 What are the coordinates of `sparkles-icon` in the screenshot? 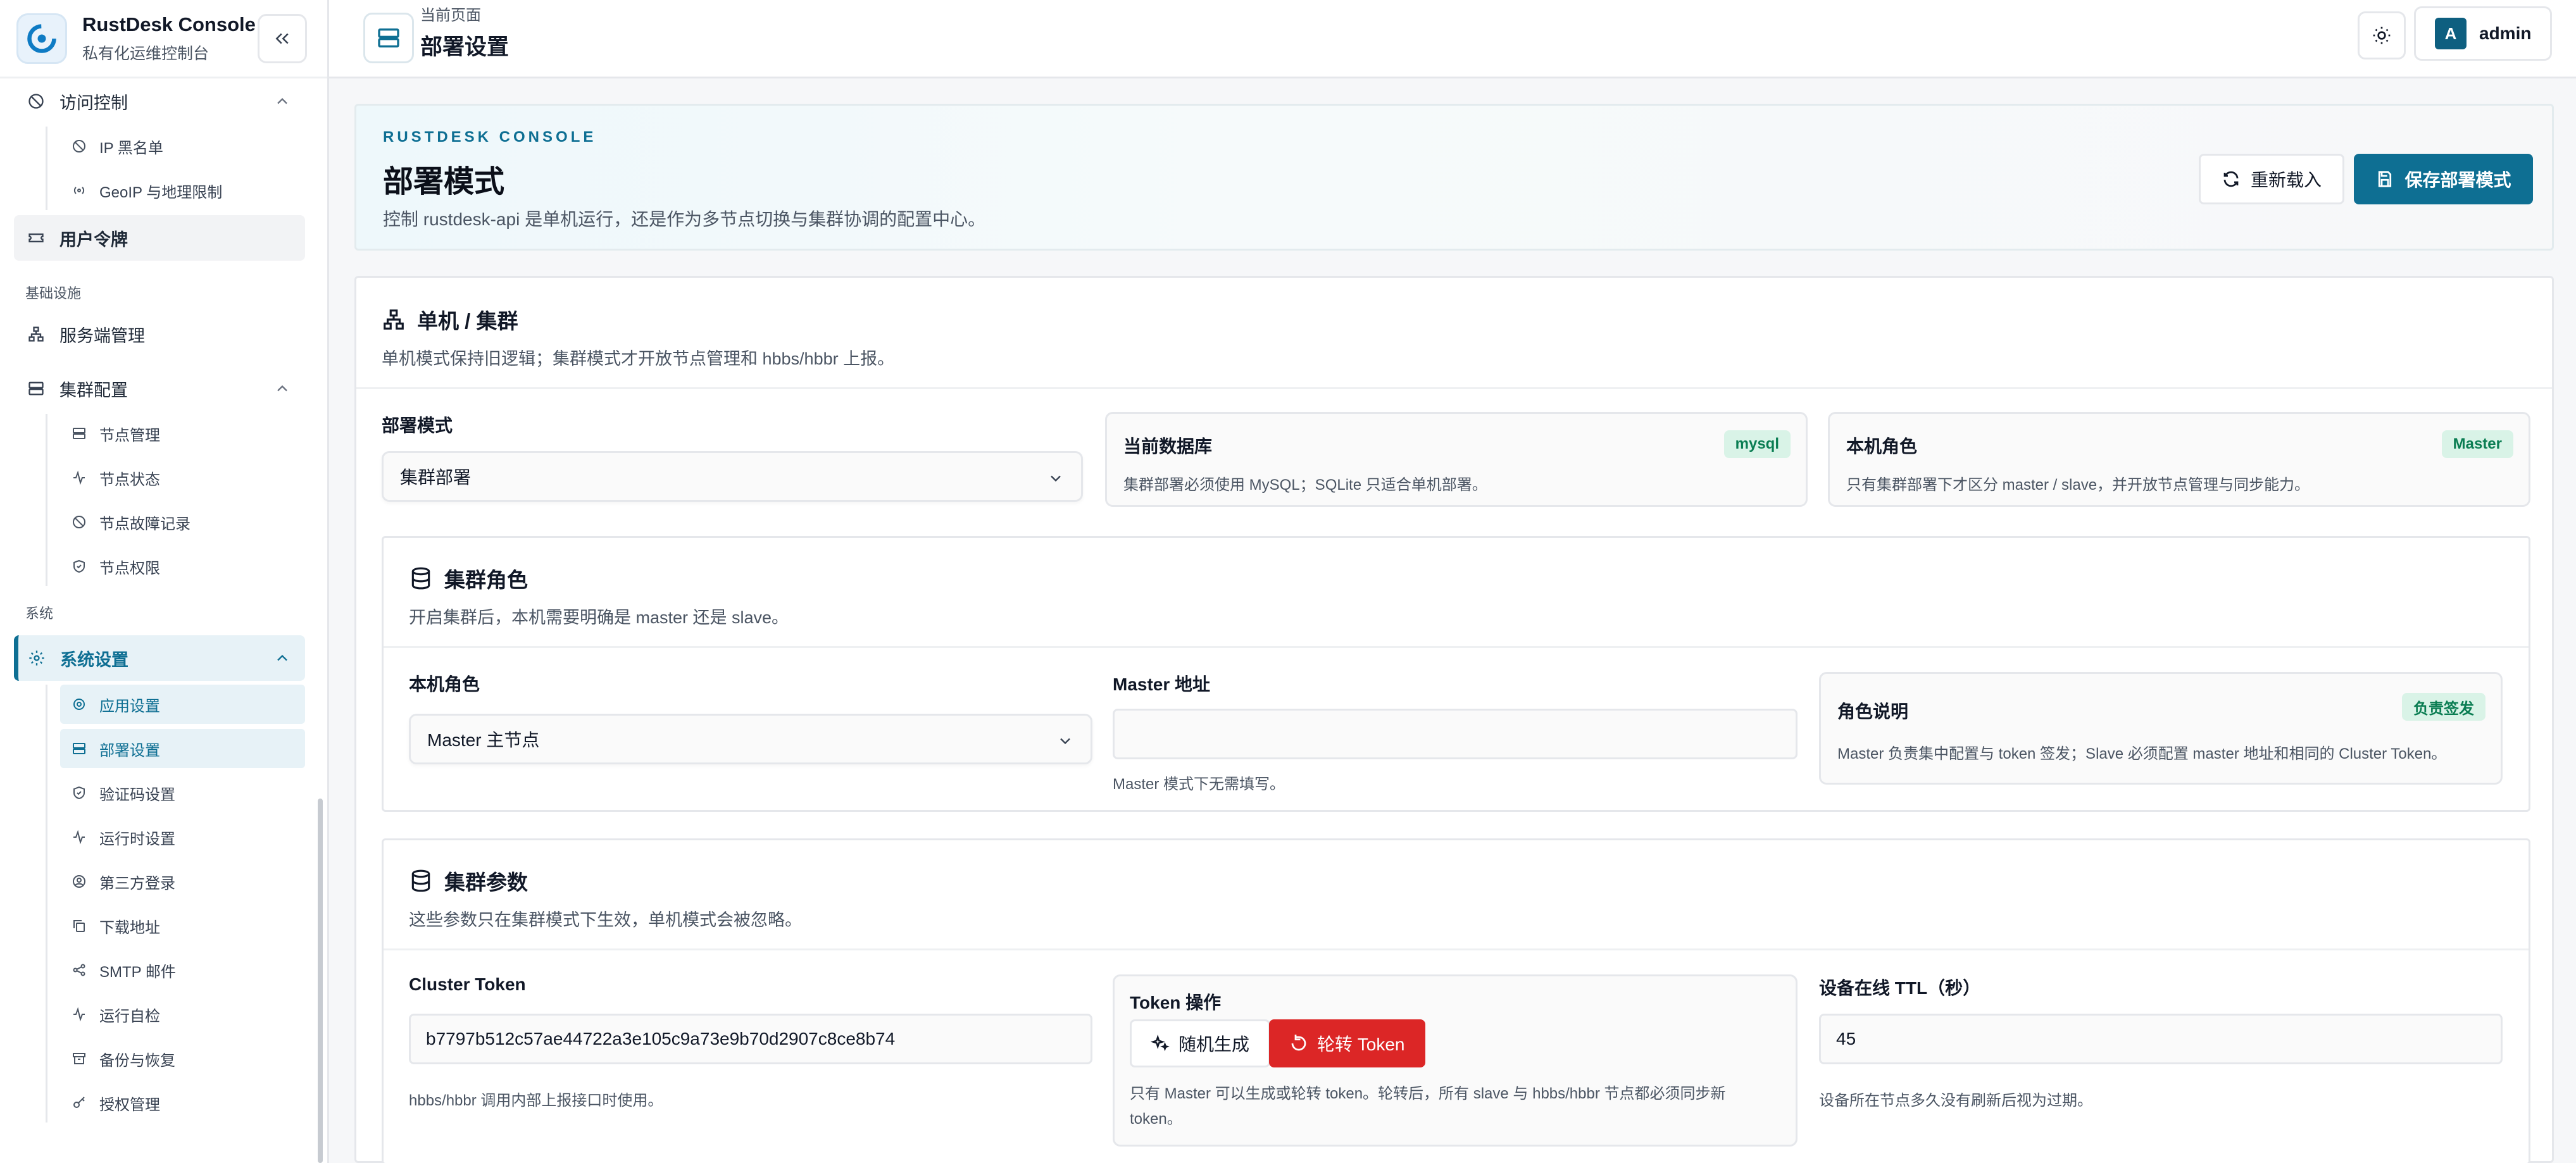 It's located at (1160, 1043).